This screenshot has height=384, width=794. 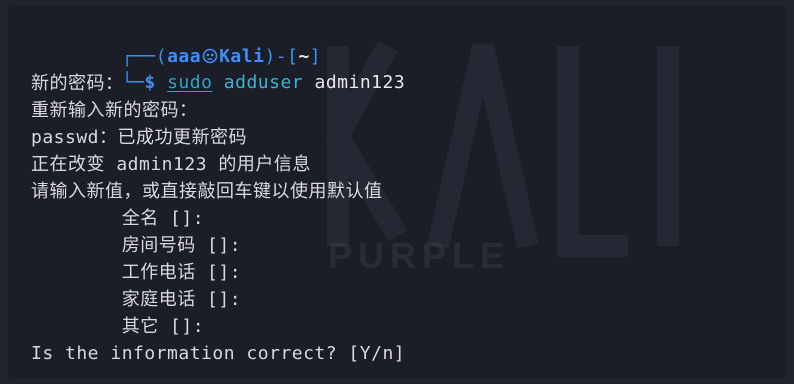 I want to click on command-sudo: sudo, so click(x=190, y=82).